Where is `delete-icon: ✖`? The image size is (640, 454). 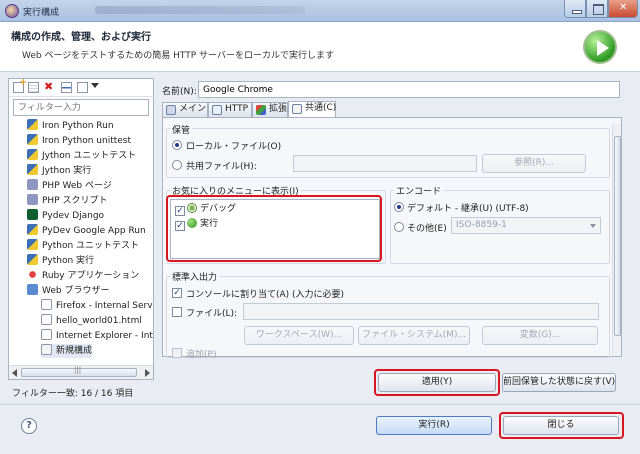 delete-icon: ✖ is located at coordinates (49, 86).